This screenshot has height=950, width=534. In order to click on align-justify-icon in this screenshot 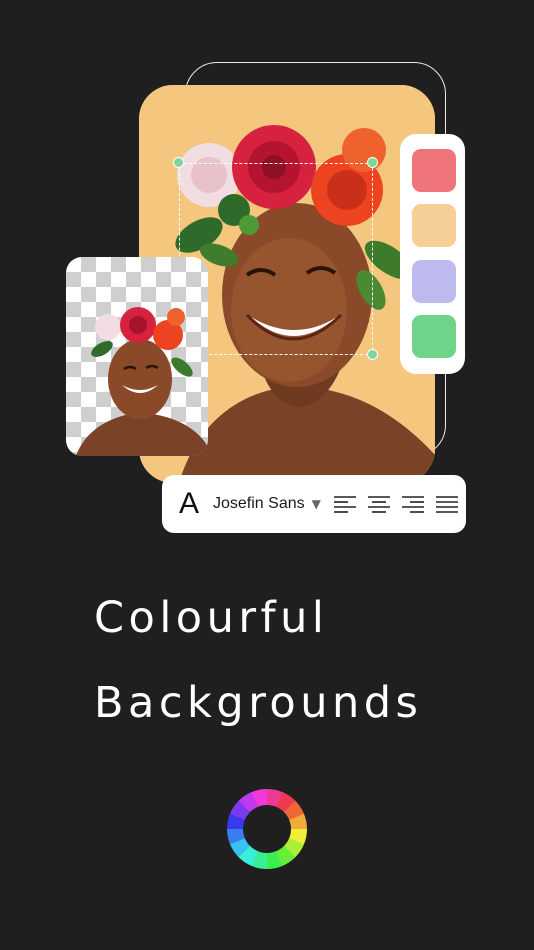, I will do `click(446, 504)`.